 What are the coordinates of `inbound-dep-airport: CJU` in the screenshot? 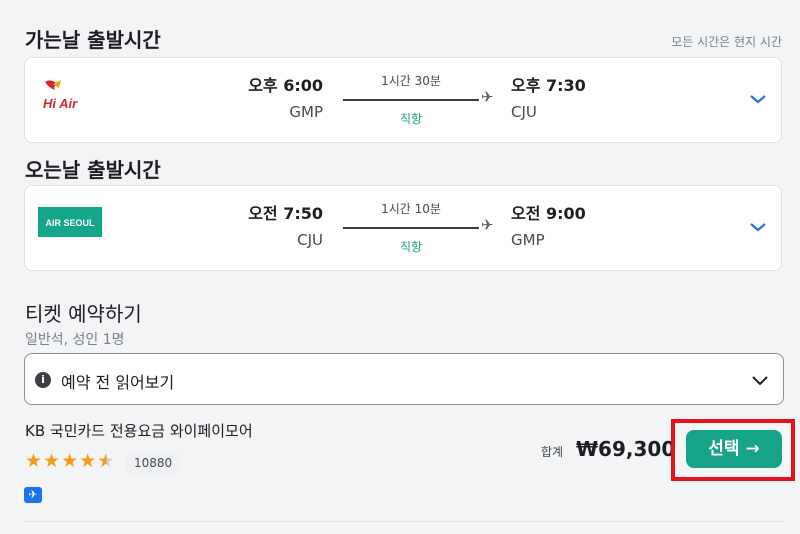 It's located at (310, 240).